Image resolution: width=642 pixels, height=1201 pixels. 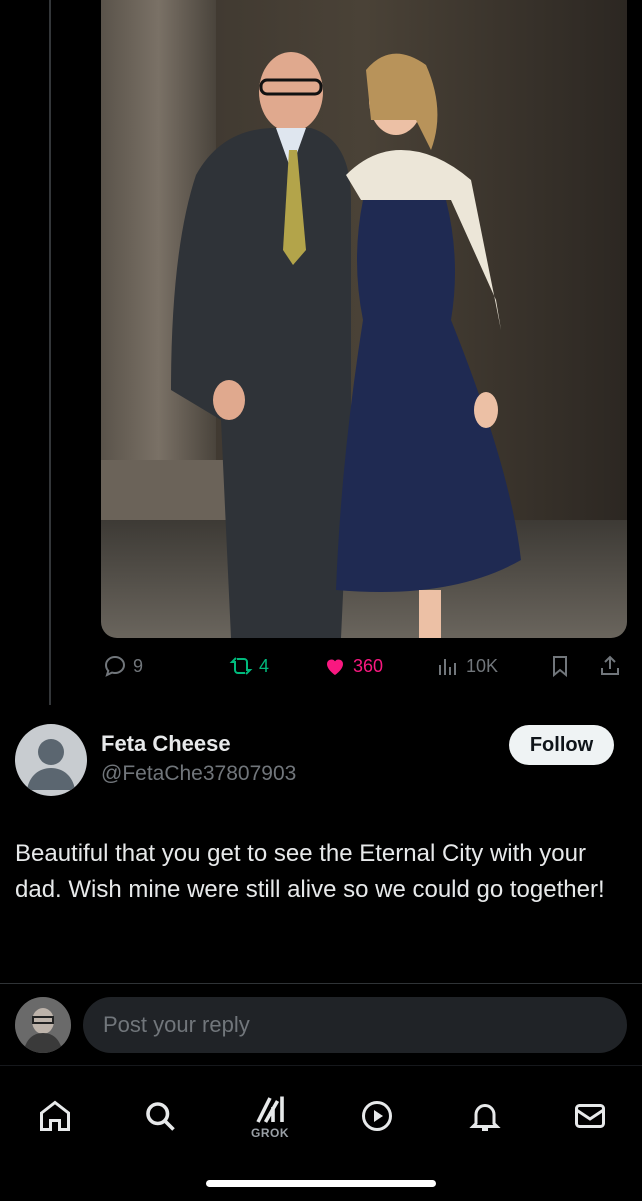 What do you see at coordinates (482, 665) in the screenshot?
I see `views-count: 10K` at bounding box center [482, 665].